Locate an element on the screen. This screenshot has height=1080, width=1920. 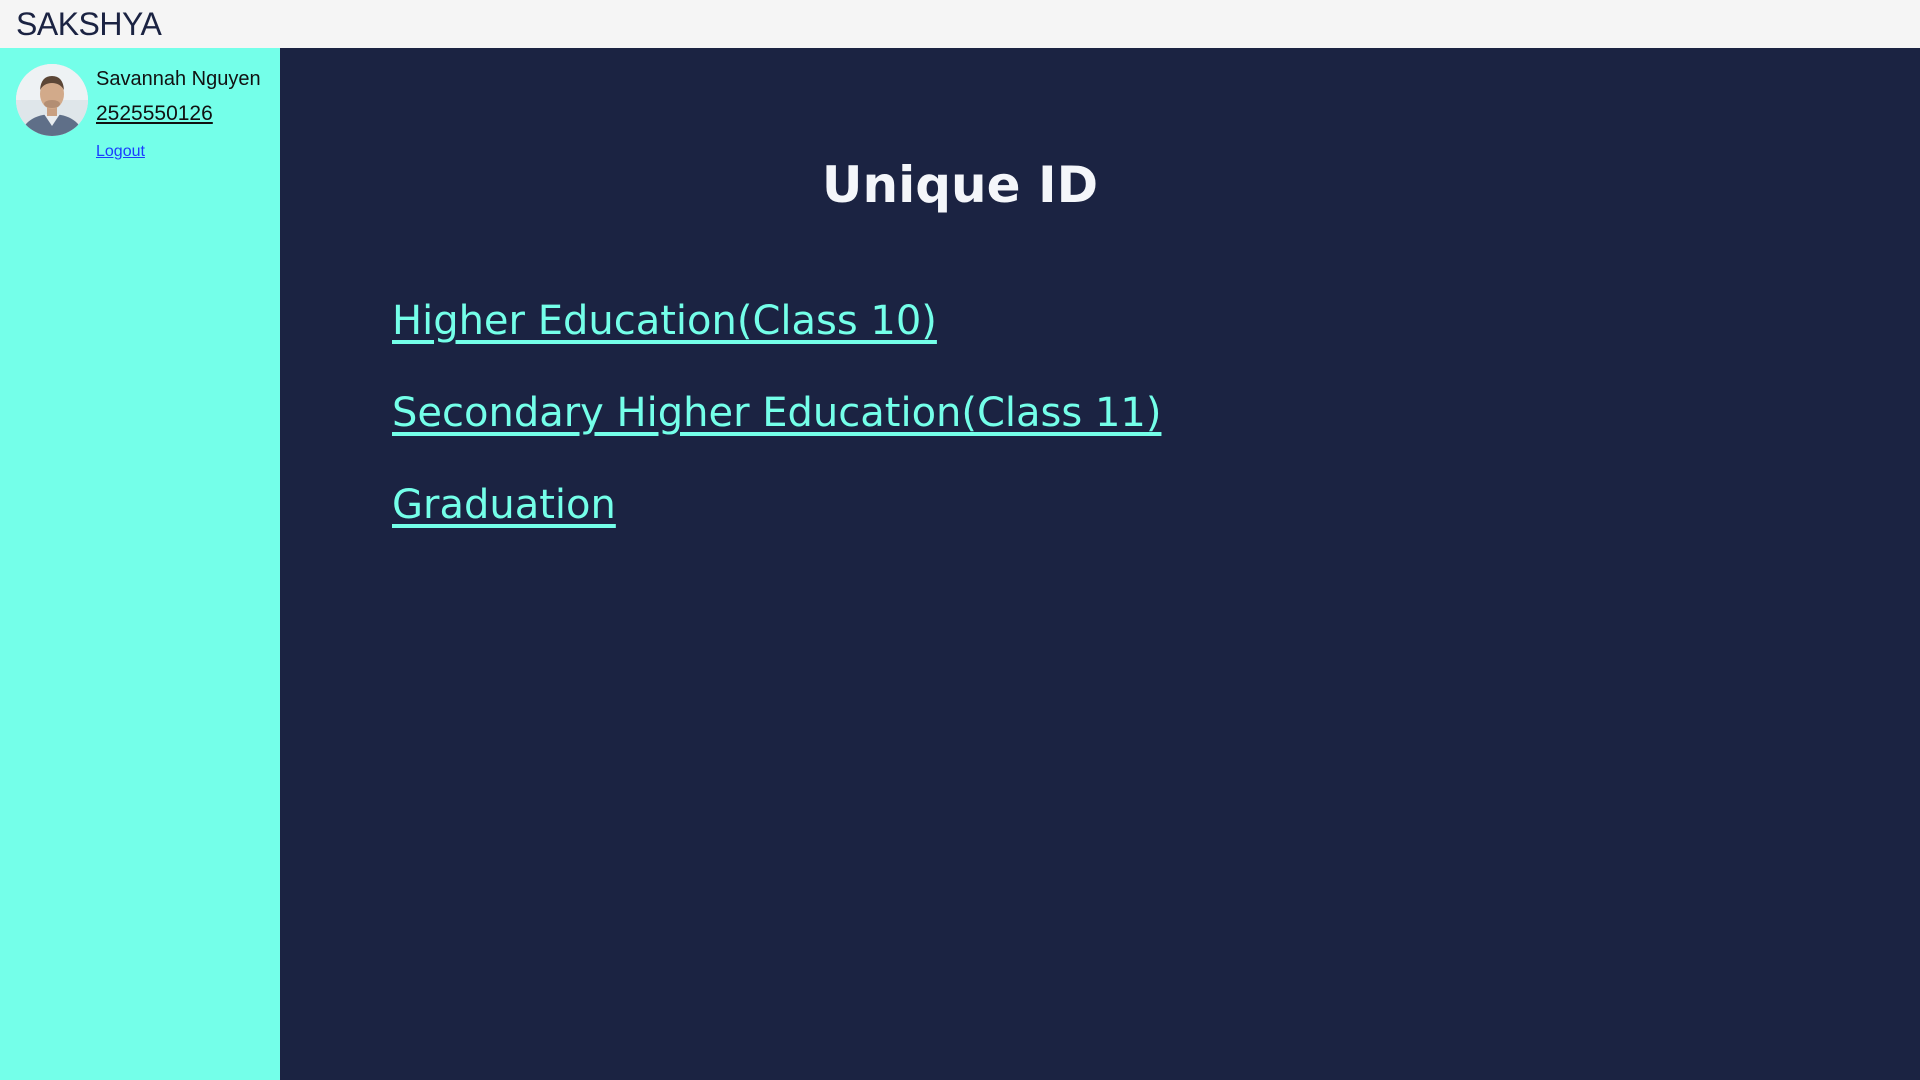
link-graduation: Graduation is located at coordinates (504, 505).